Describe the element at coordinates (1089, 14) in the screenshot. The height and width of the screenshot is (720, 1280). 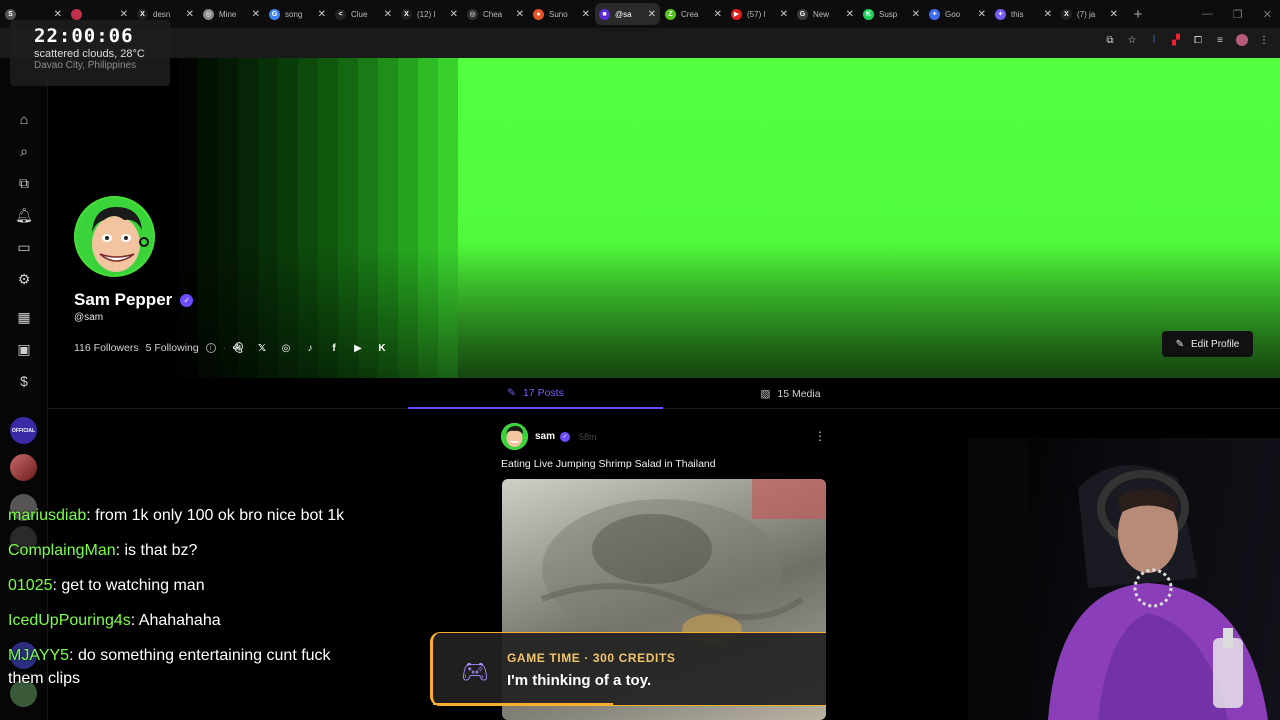
I see `browser-tab: X (7) ja ✕` at that location.